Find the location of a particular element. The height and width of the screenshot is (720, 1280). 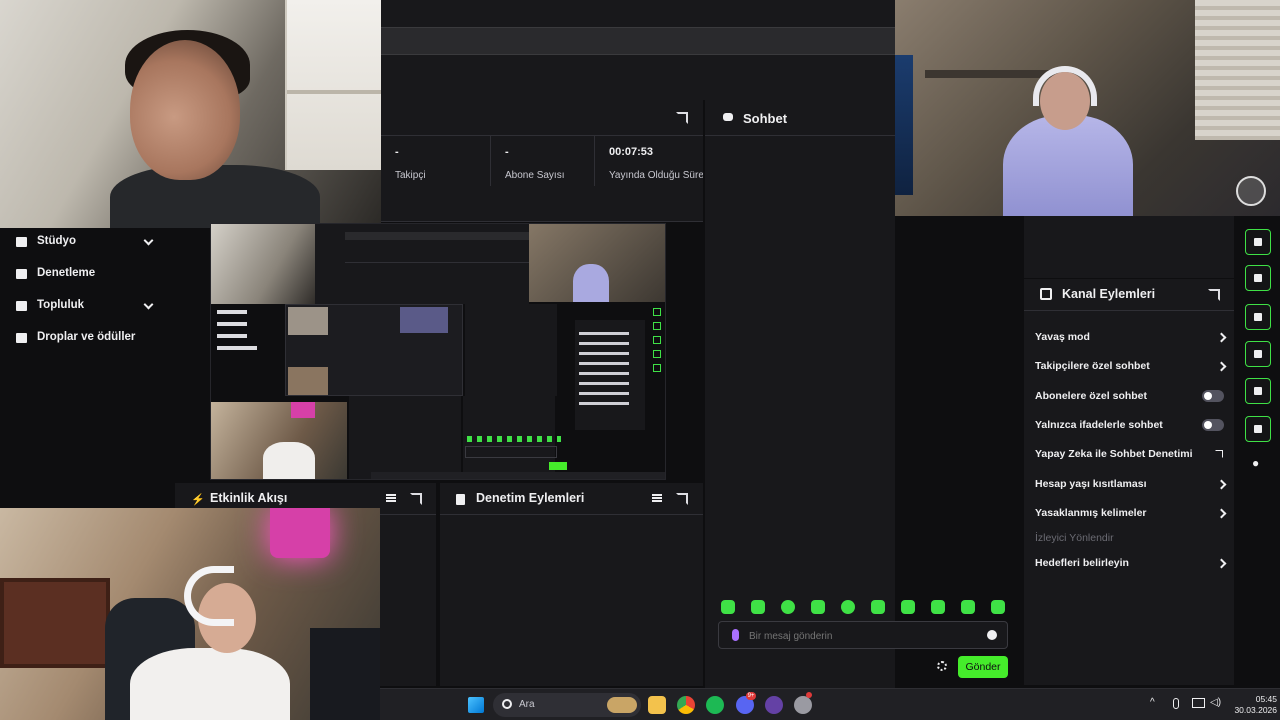

goals-row: Hedefleri belirleyin is located at coordinates (1131, 567).